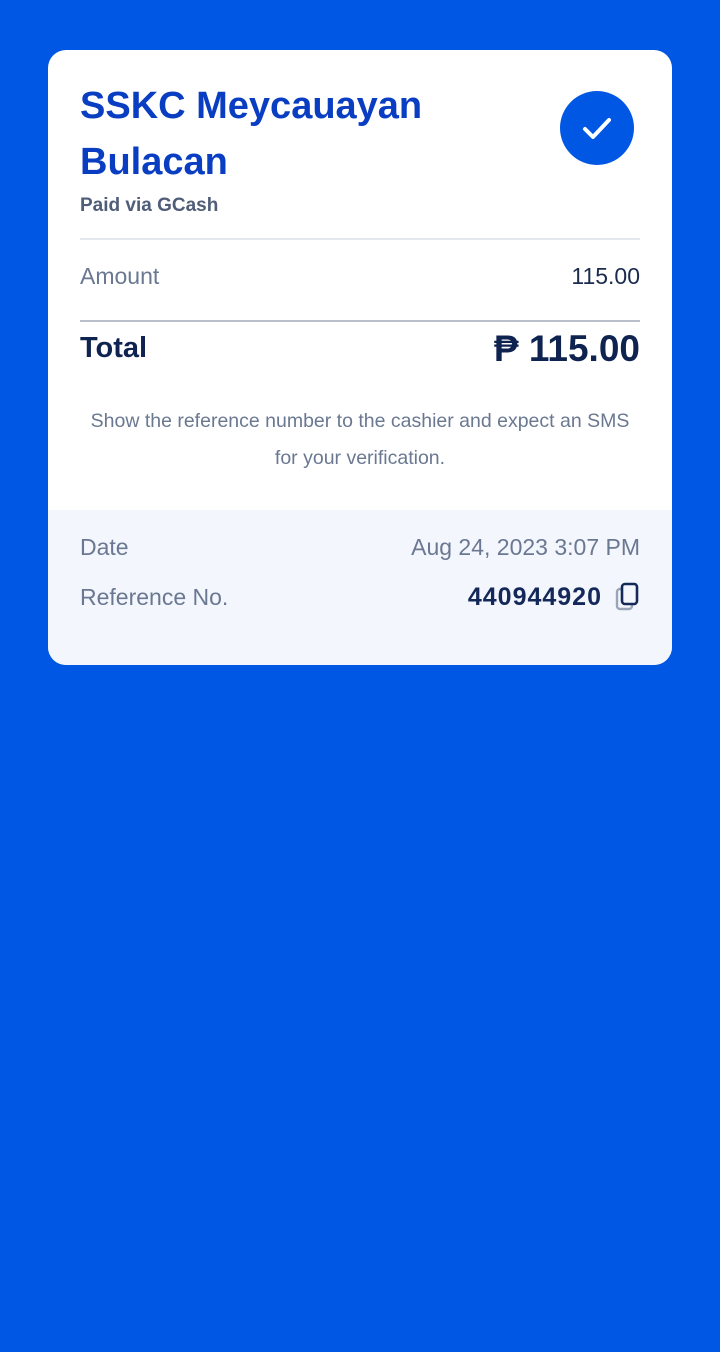 This screenshot has height=1352, width=720. Describe the element at coordinates (251, 134) in the screenshot. I see `merchant-name: SSKC Meycauayan Bulacan` at that location.